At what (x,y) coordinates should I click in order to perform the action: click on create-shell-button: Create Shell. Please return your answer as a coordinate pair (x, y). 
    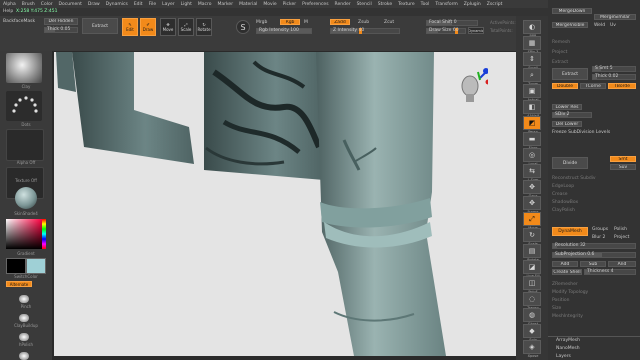
    Looking at the image, I should click on (567, 272).